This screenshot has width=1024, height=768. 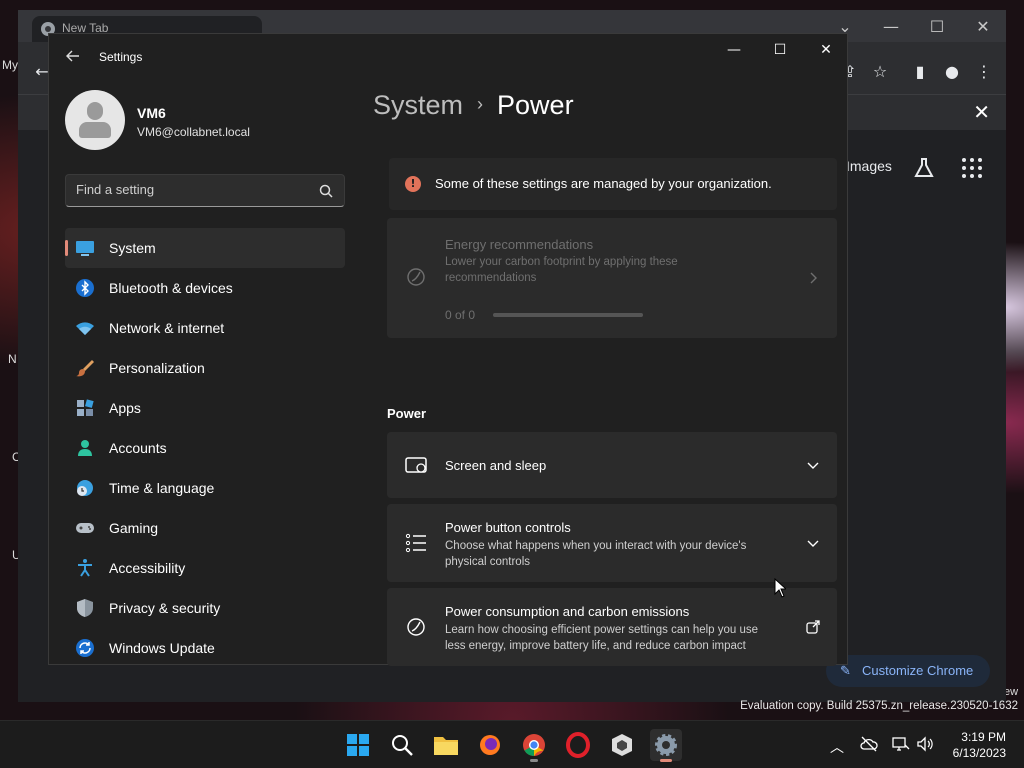 What do you see at coordinates (925, 744) in the screenshot?
I see `volume-icon` at bounding box center [925, 744].